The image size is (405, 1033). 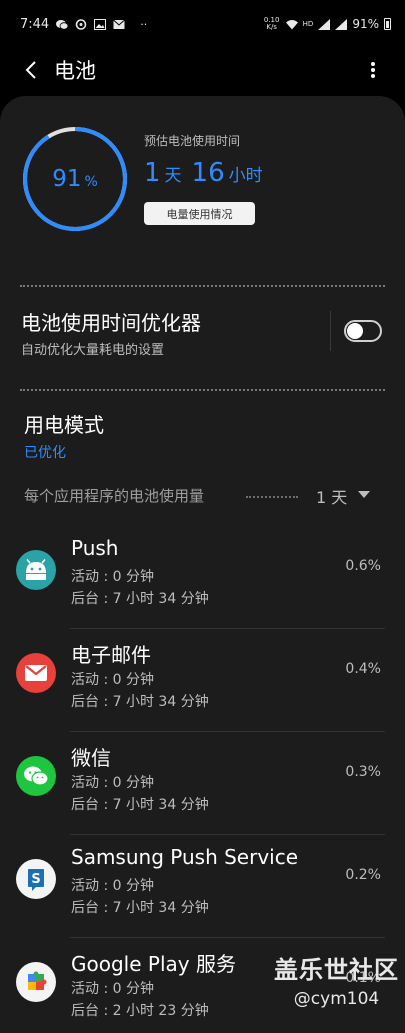 I want to click on samsung-push-icon: S, so click(x=36, y=879).